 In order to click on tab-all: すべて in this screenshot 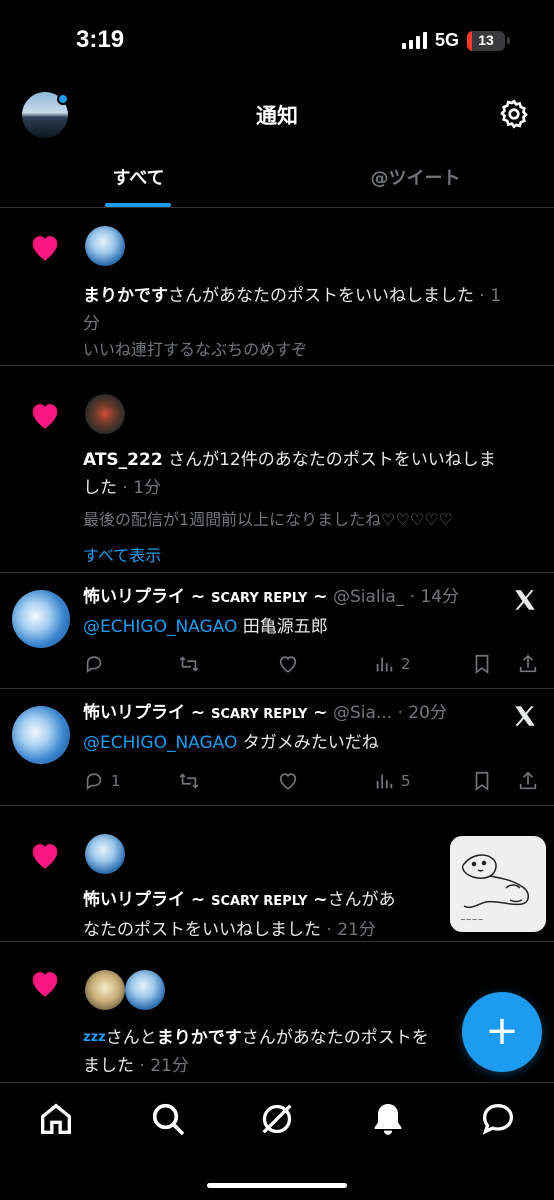, I will do `click(138, 177)`.